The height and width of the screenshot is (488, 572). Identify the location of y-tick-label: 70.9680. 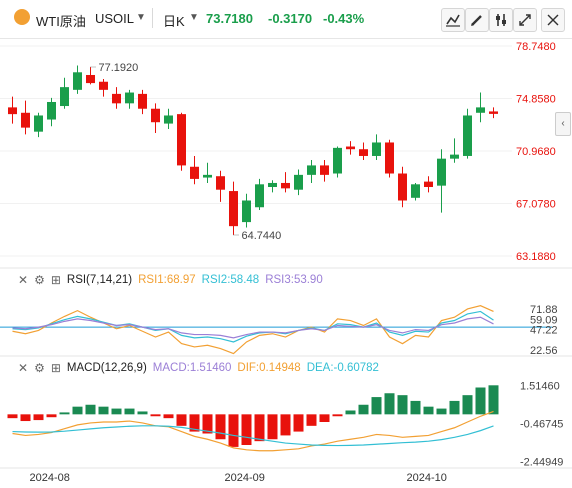
(536, 152).